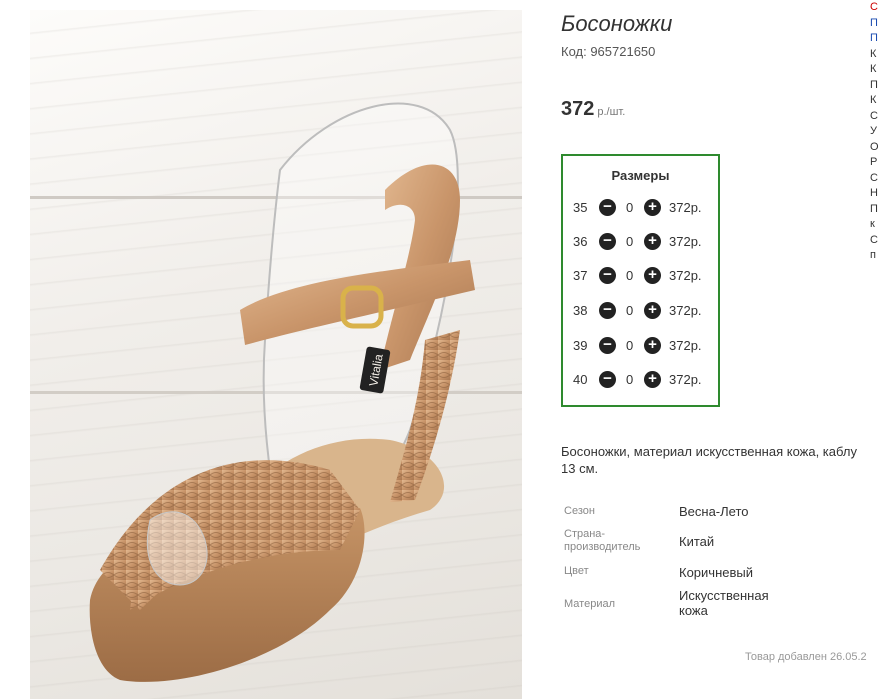  Describe the element at coordinates (874, 162) in the screenshot. I see `side-menu-item: Р` at that location.